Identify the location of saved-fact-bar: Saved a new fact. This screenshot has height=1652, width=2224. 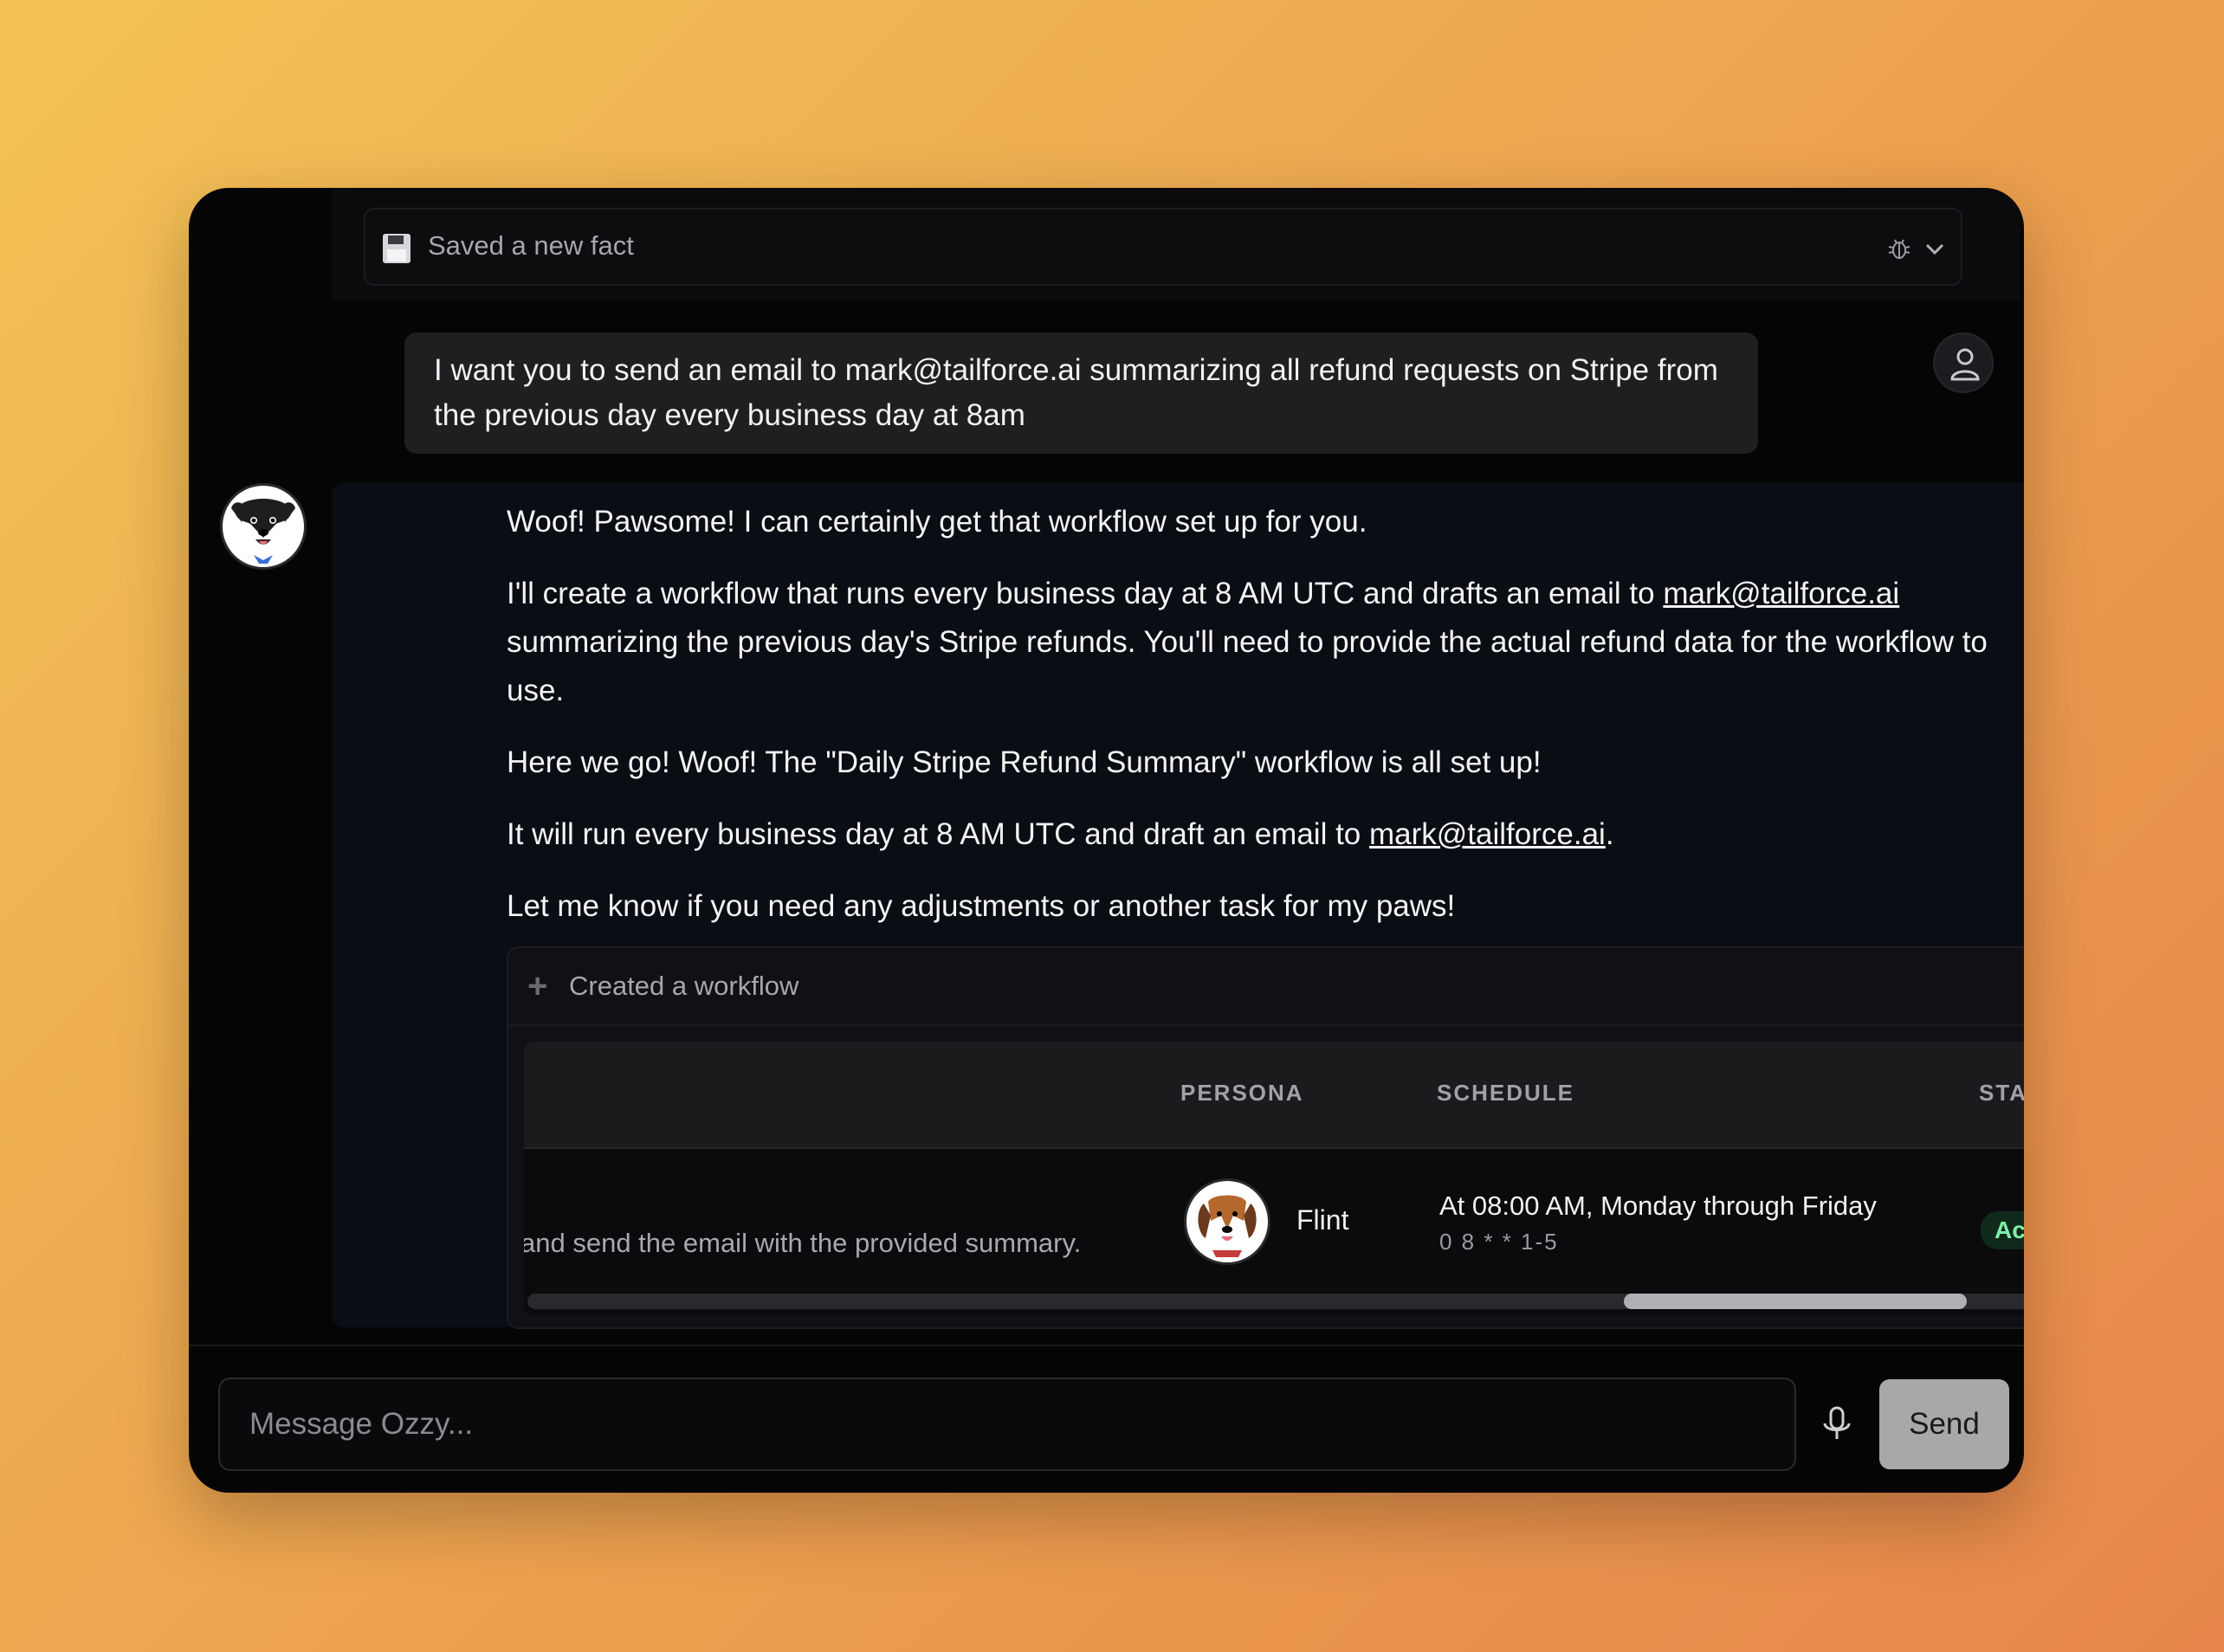
(1163, 247).